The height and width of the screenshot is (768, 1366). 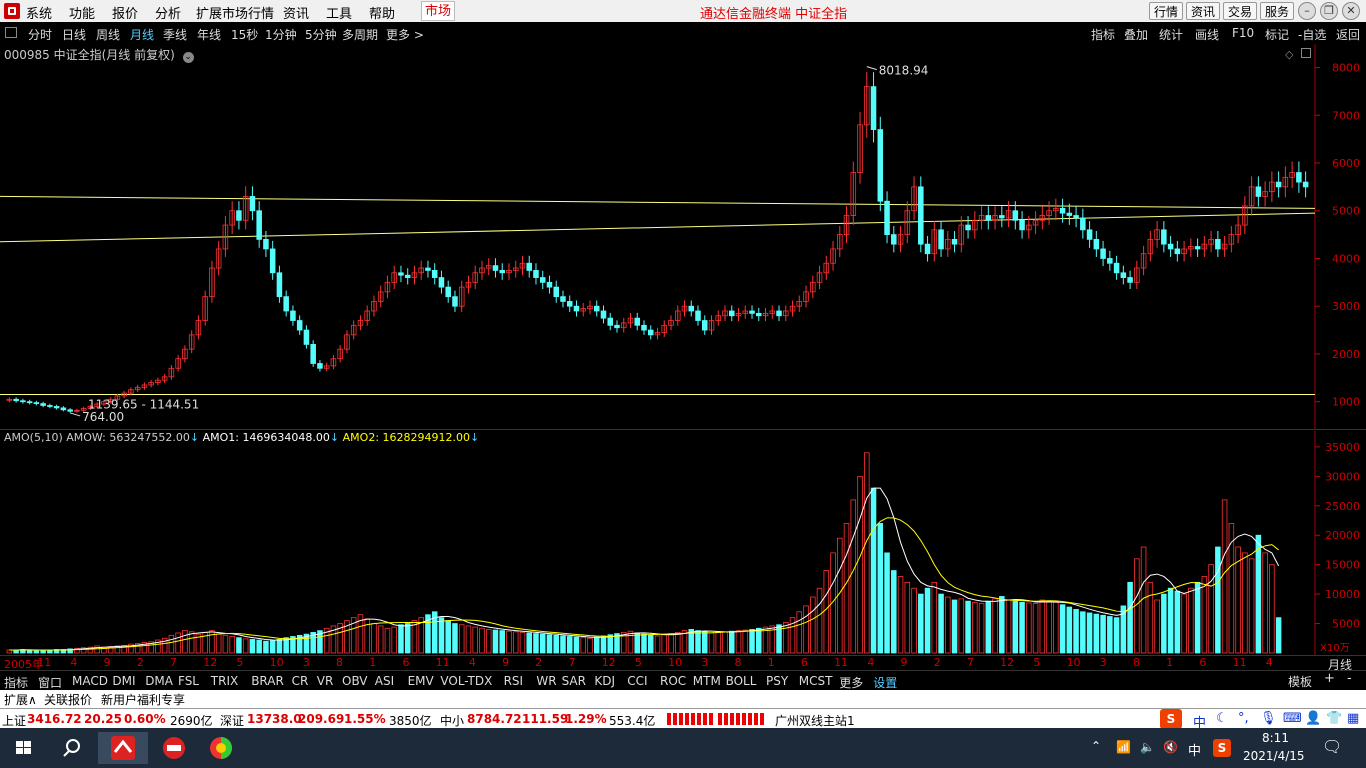 I want to click on sogou-ime-icon: S, so click(x=1171, y=719).